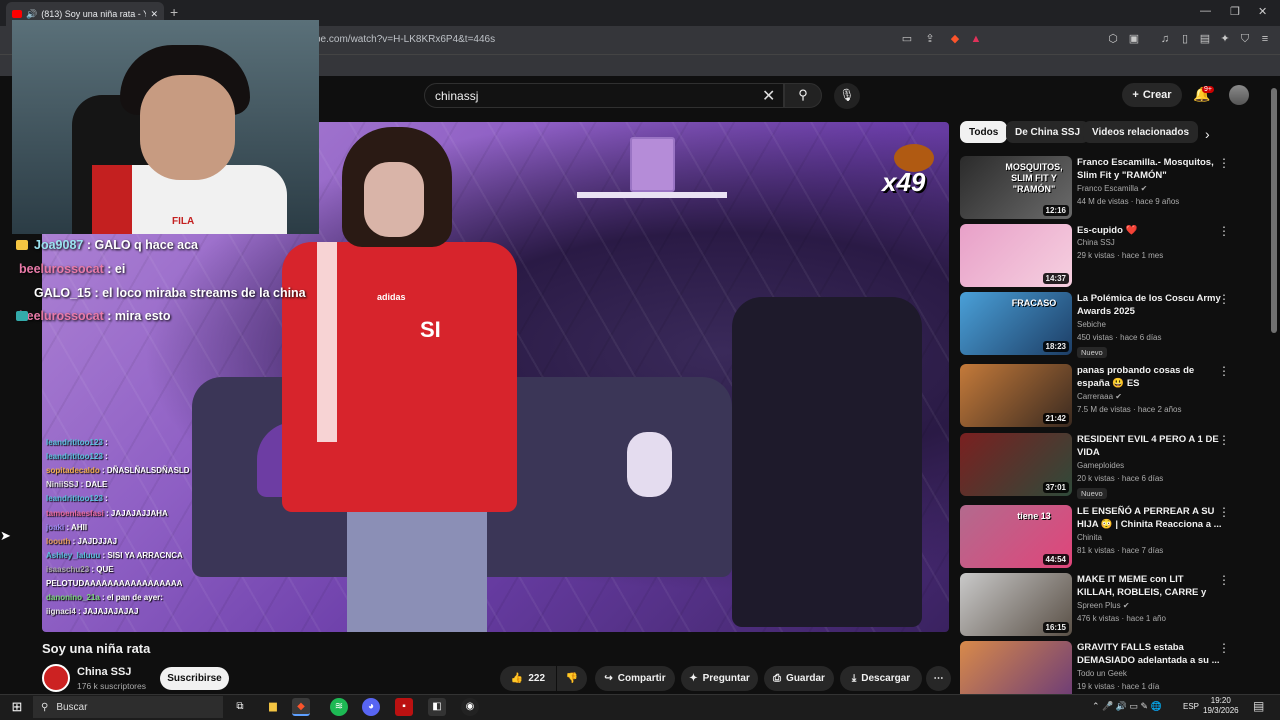 This screenshot has width=1280, height=720. What do you see at coordinates (1113, 39) in the screenshot?
I see `extensions-icon: ⬡` at bounding box center [1113, 39].